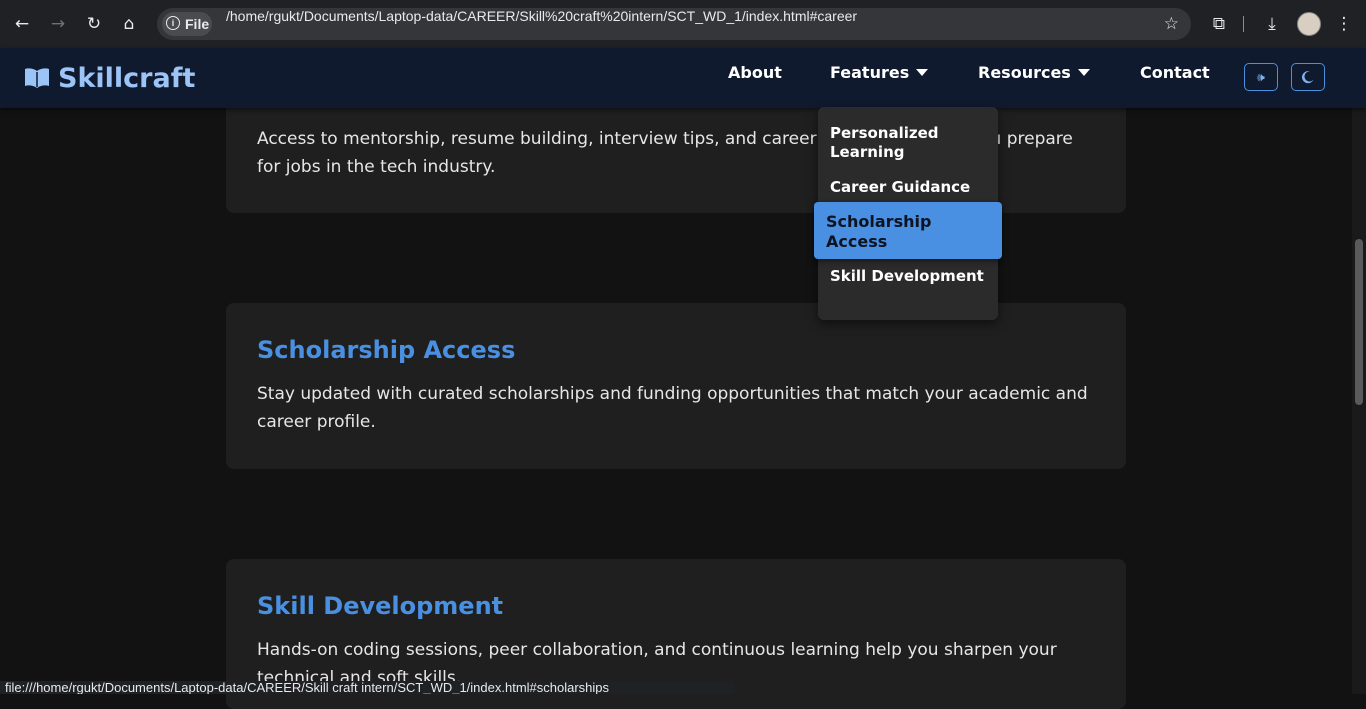 The image size is (1366, 709). I want to click on dropdown-item-scholarship-access: Scholarship Access, so click(908, 230).